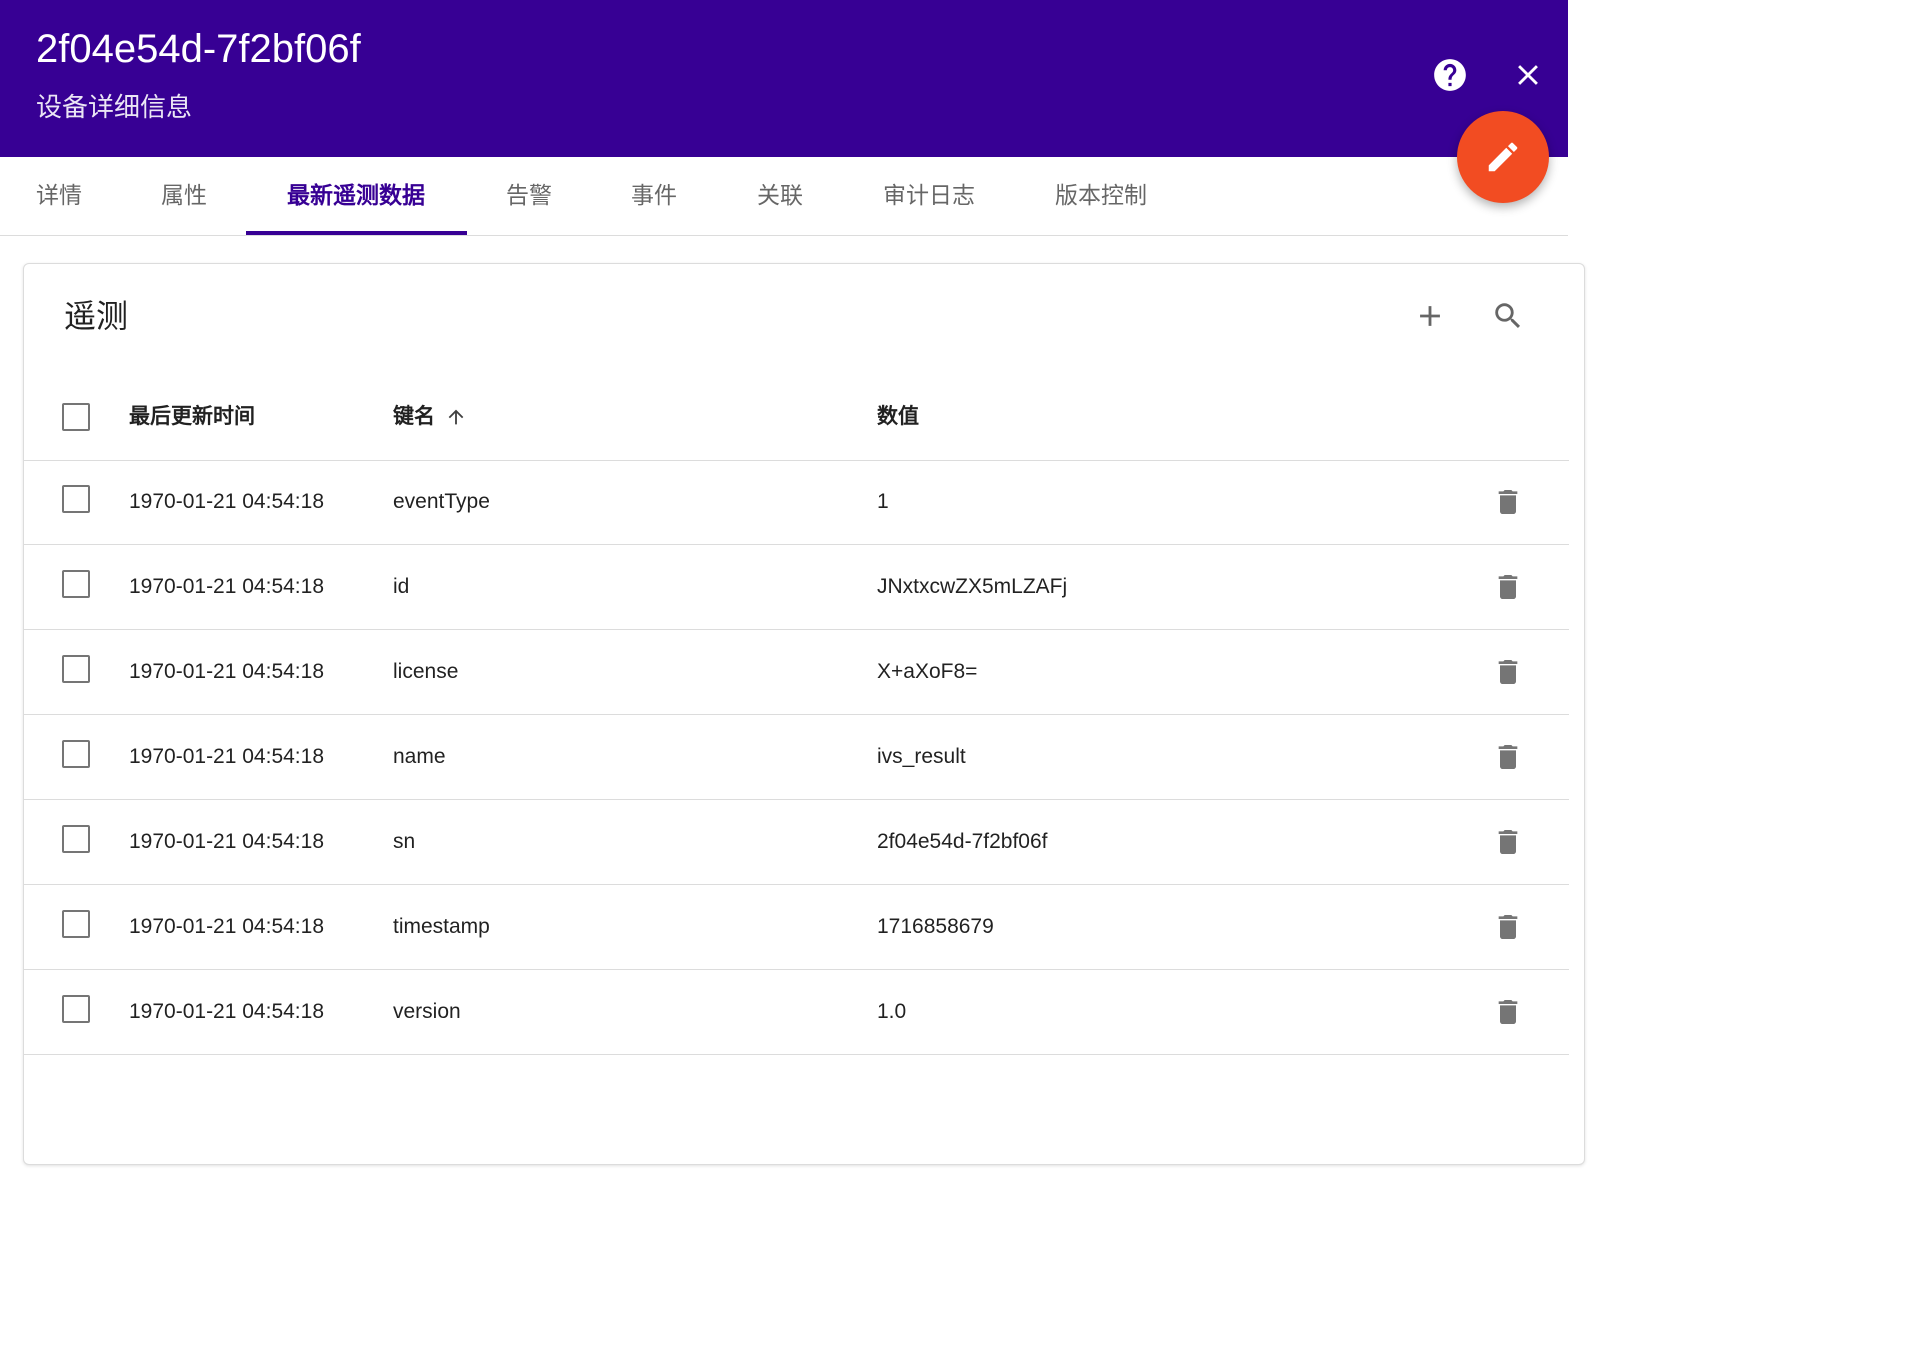 The width and height of the screenshot is (1922, 1368). I want to click on plus-icon, so click(1430, 316).